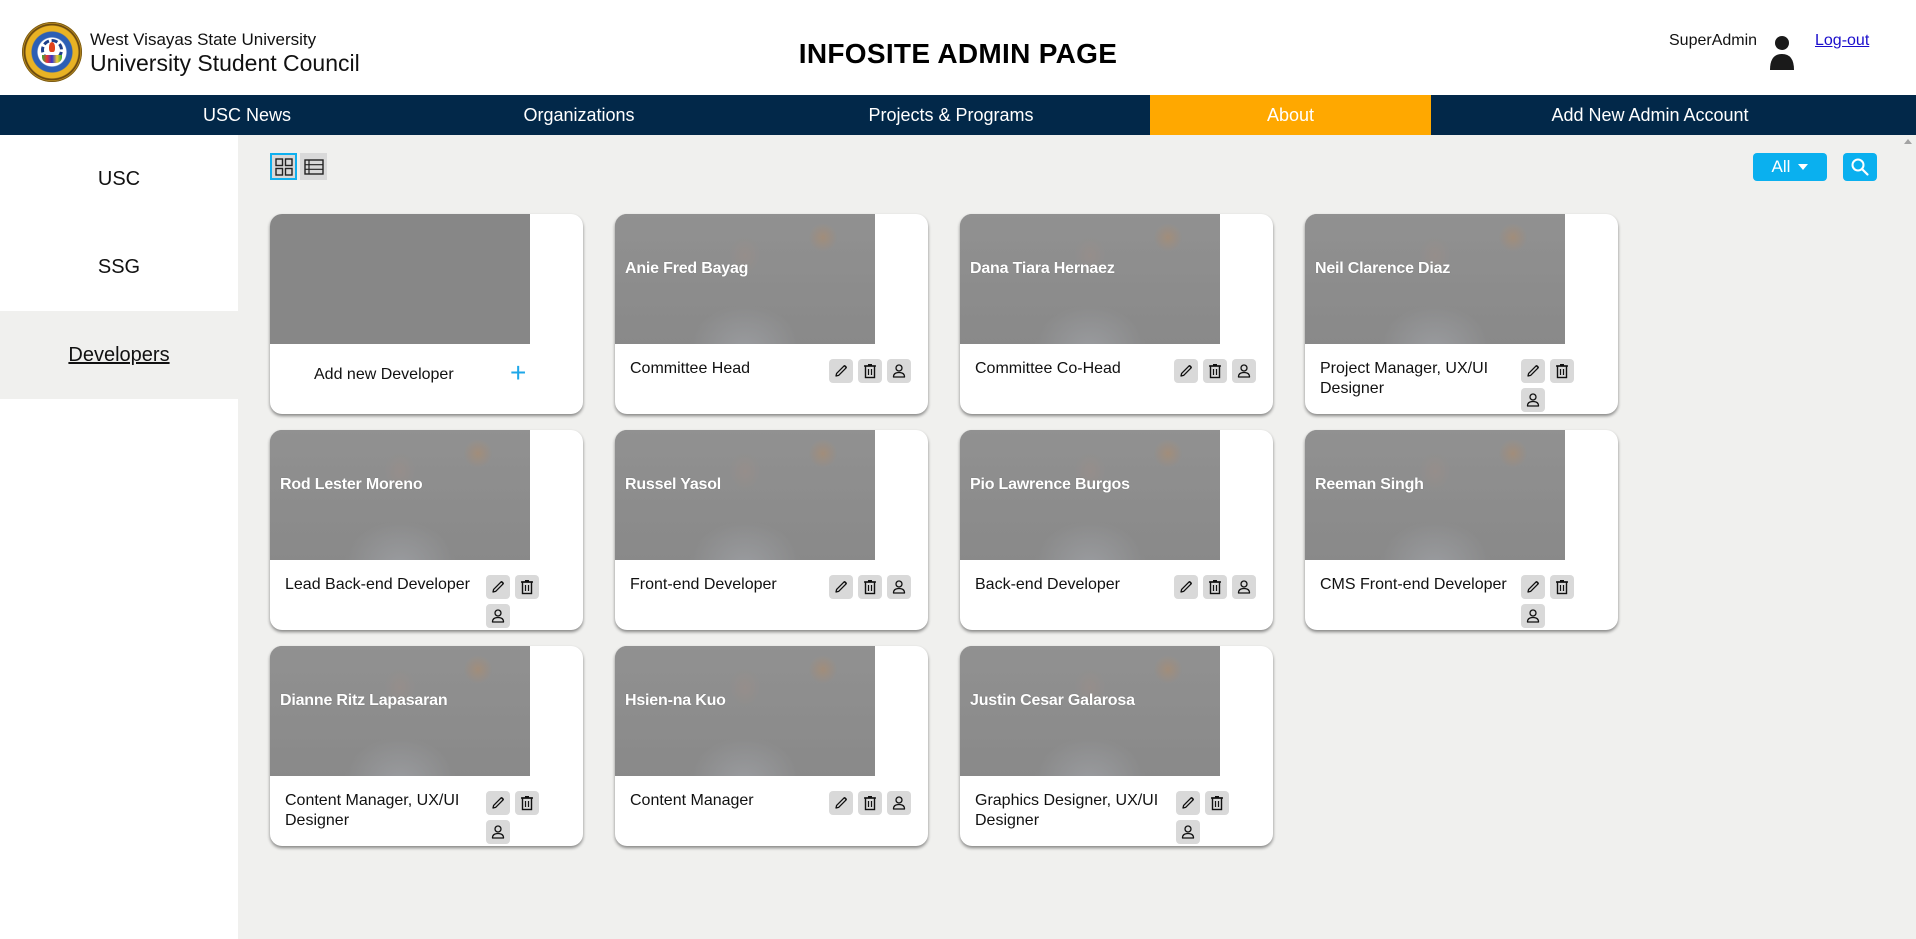 This screenshot has height=939, width=1916. I want to click on developer-photo: Pio Lawrence Burgos, so click(1090, 495).